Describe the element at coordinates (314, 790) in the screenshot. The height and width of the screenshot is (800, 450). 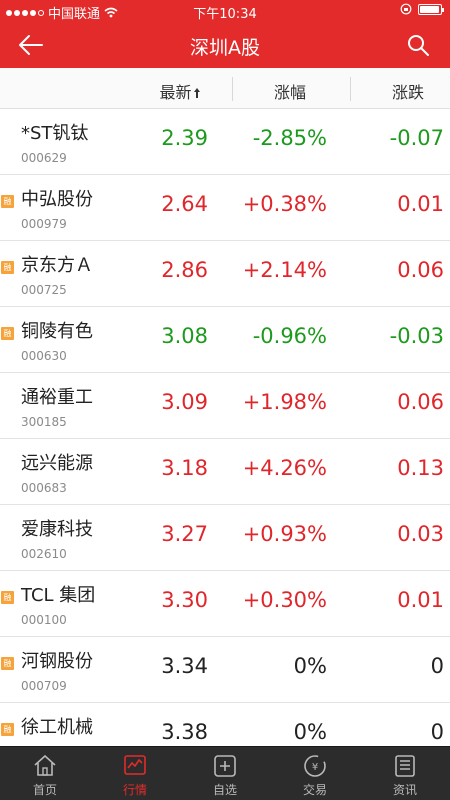
I see `tab-label: 交易` at that location.